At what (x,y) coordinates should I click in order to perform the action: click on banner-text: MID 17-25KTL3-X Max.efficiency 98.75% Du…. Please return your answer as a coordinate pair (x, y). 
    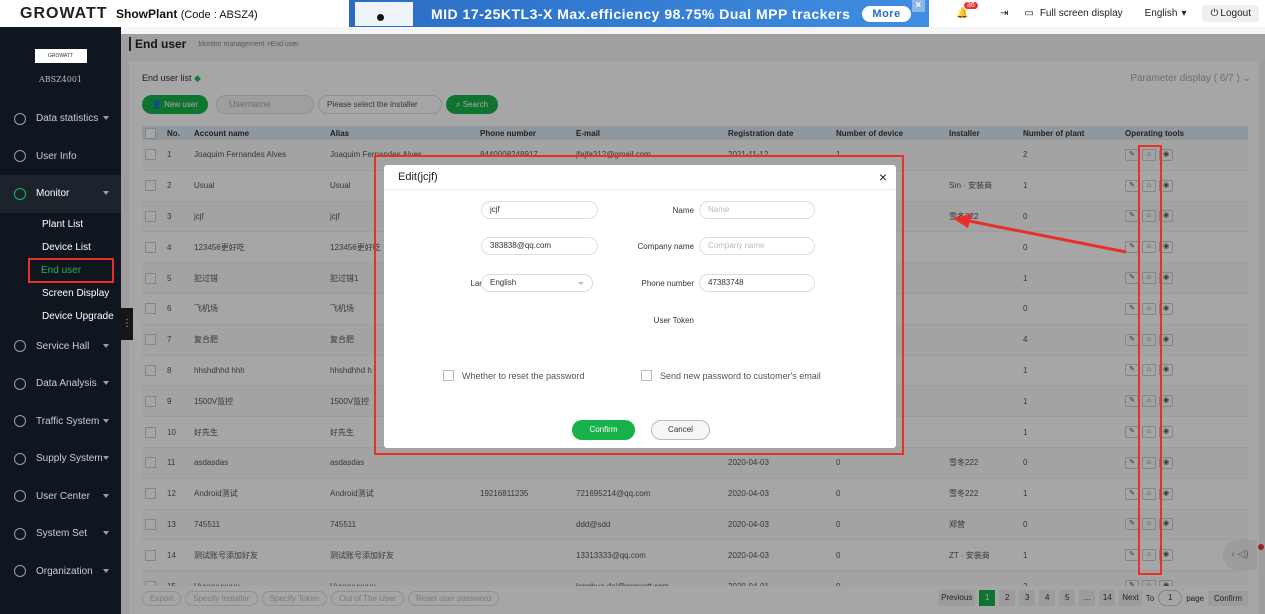
    Looking at the image, I should click on (641, 13).